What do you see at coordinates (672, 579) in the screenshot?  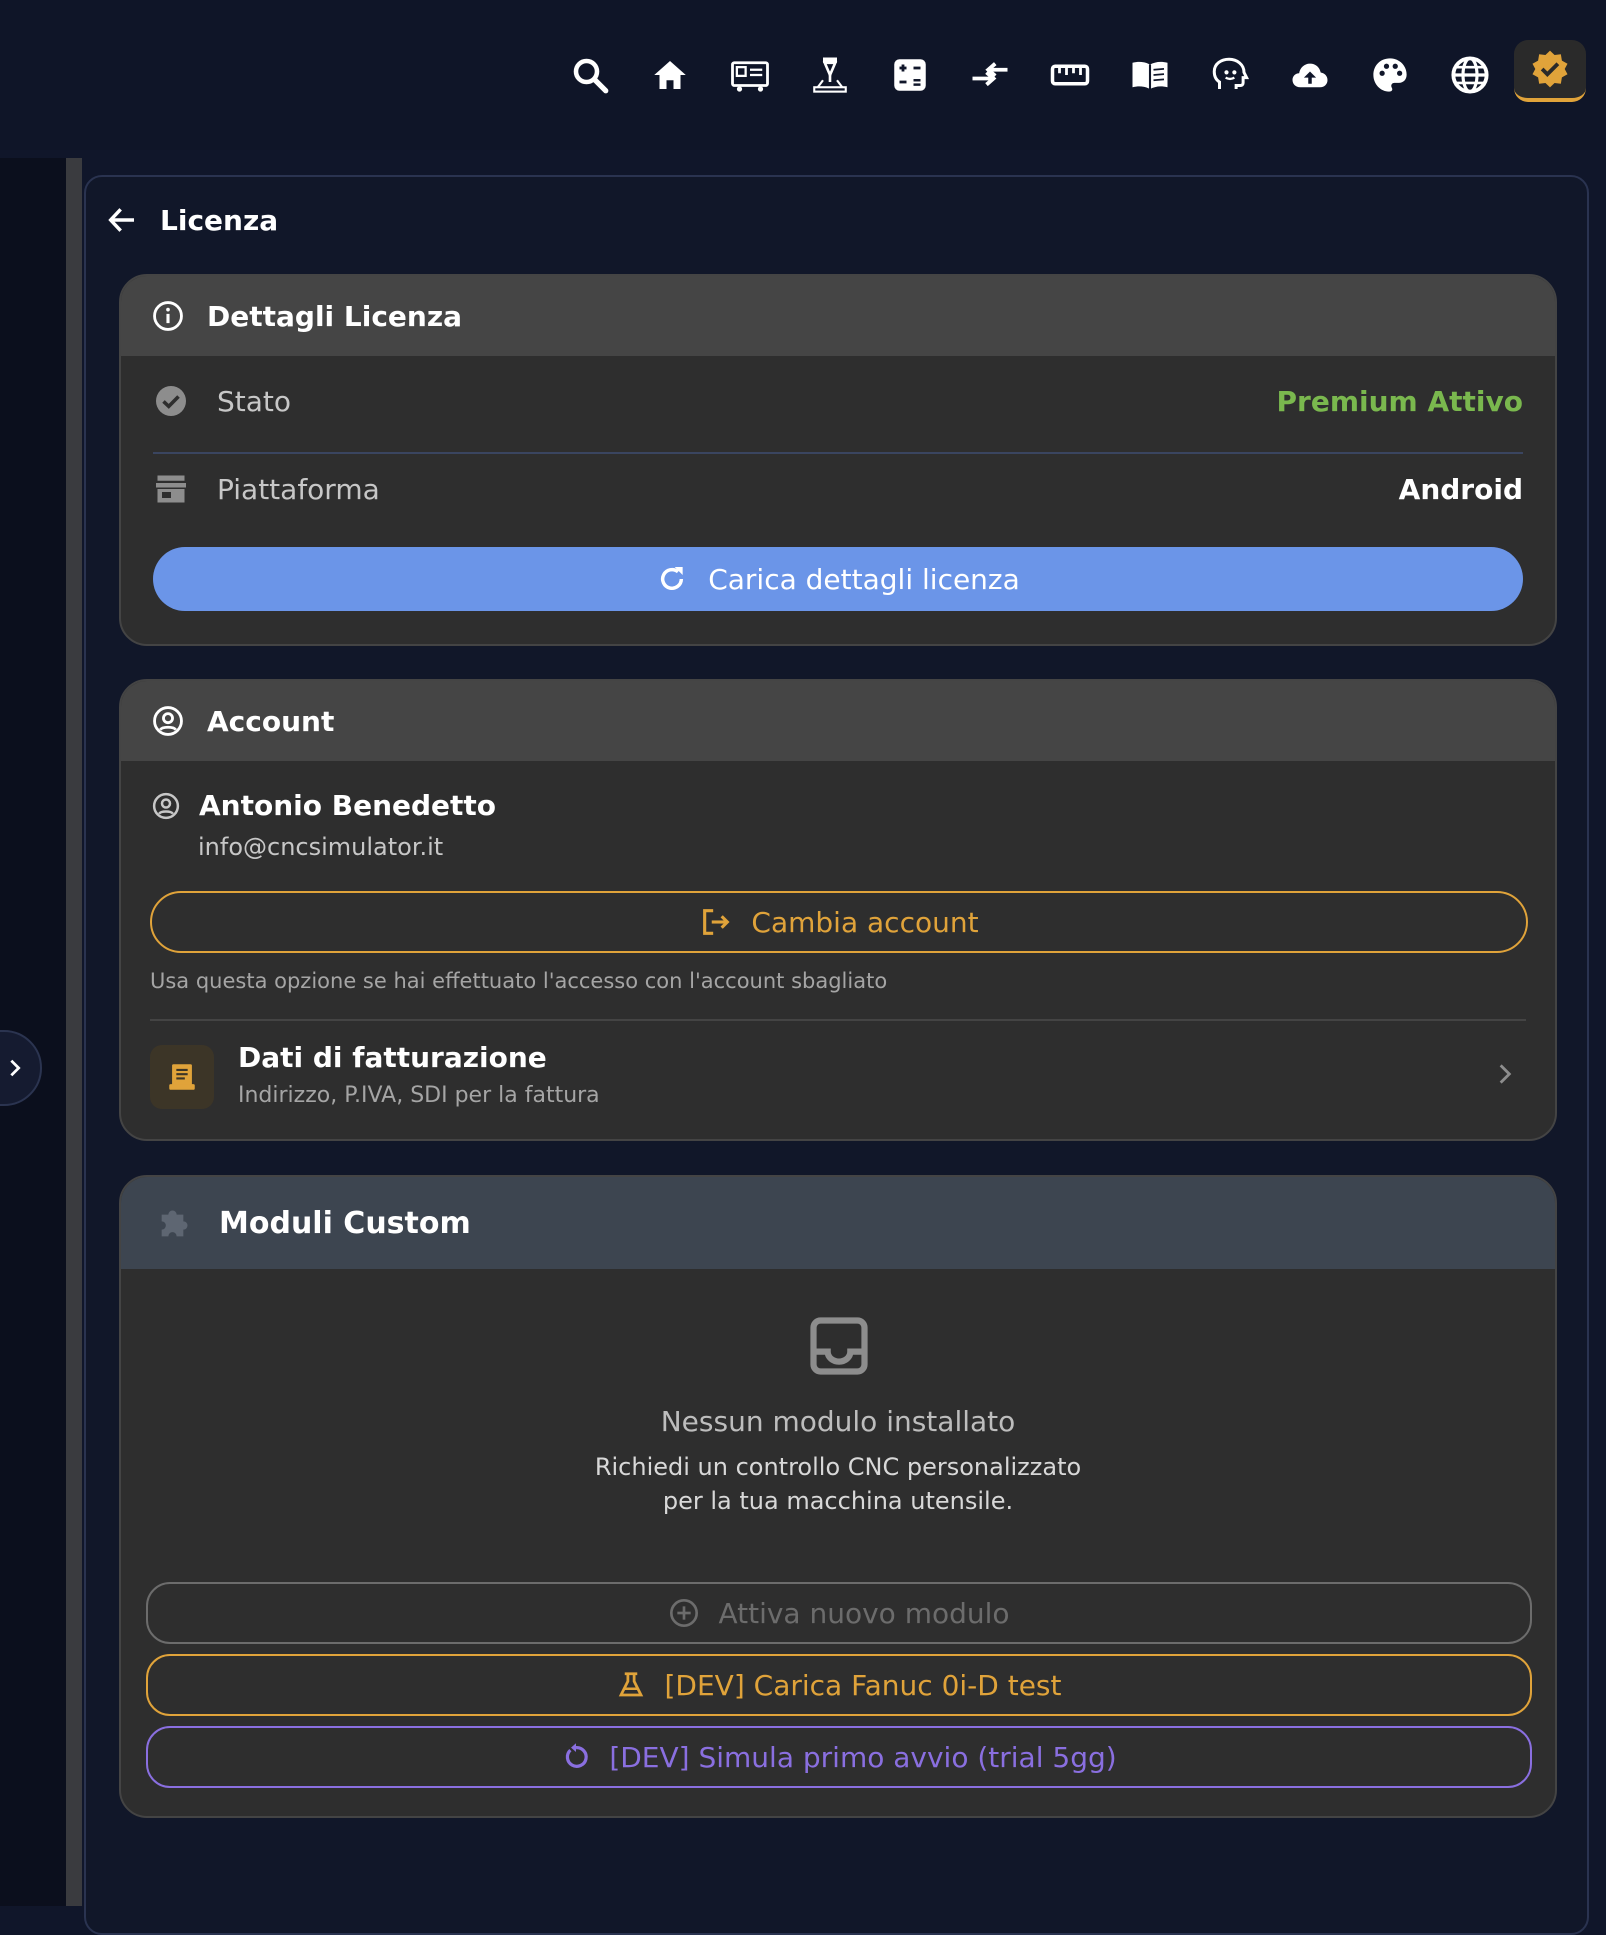 I see `refresh-icon` at bounding box center [672, 579].